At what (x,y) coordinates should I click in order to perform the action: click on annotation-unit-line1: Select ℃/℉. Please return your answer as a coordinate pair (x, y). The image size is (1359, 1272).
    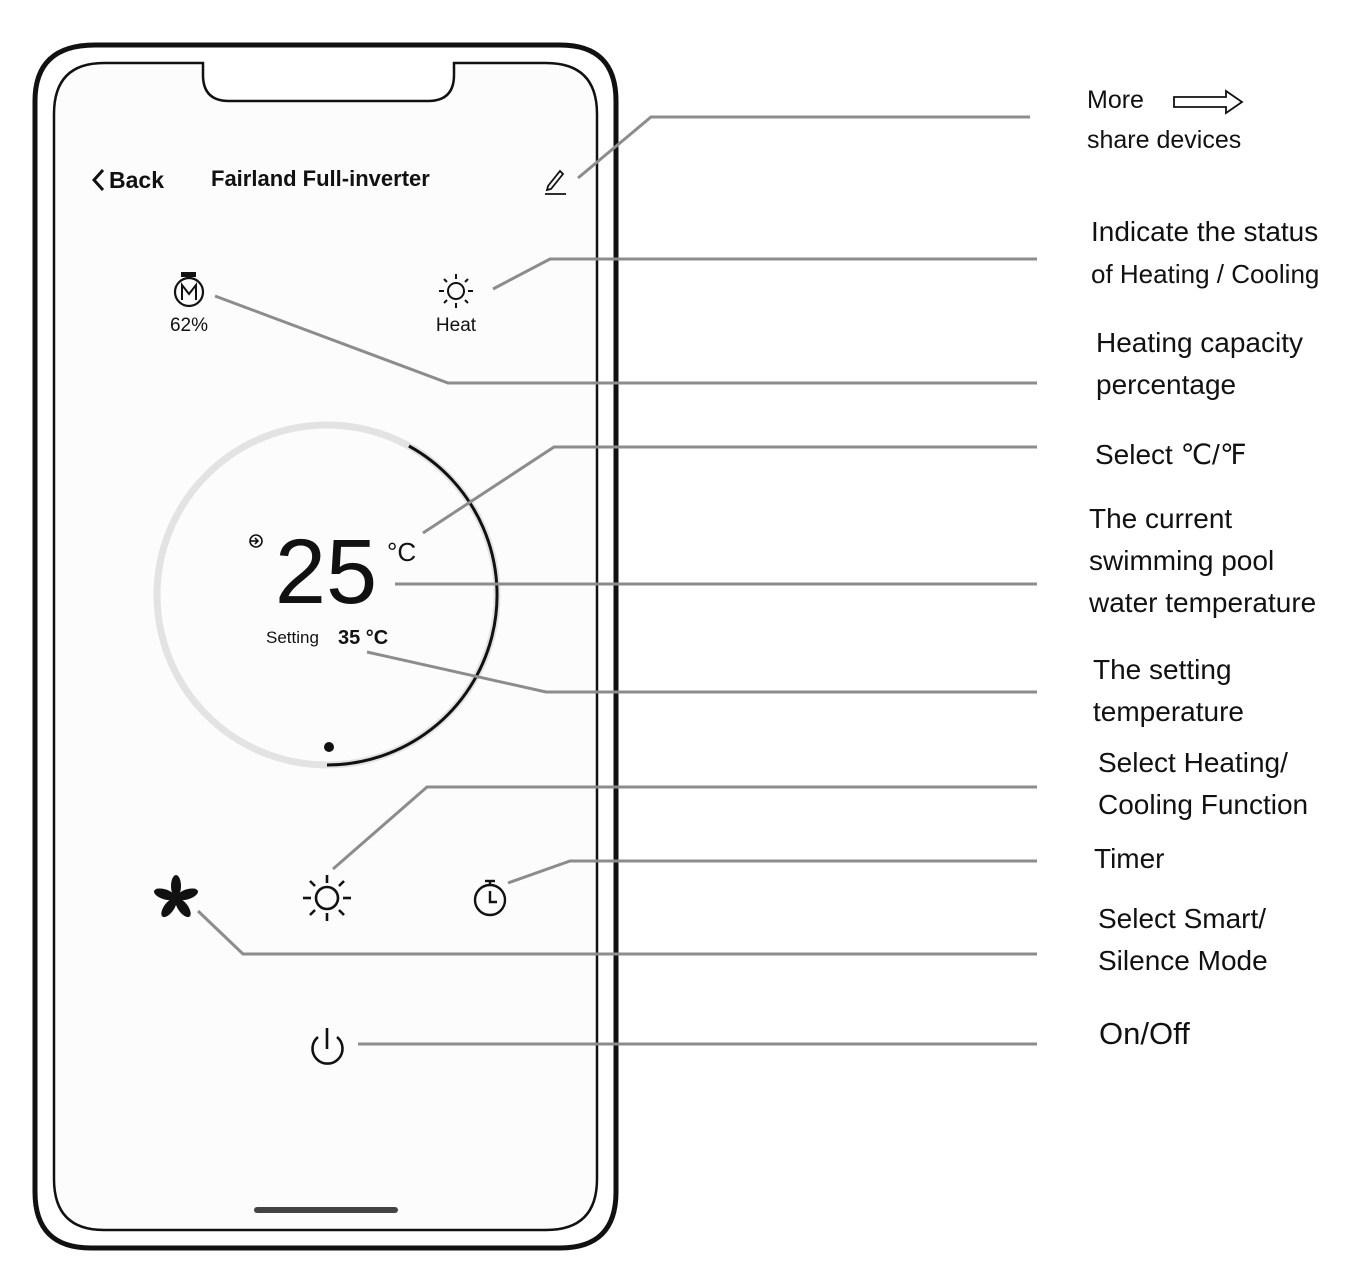
    Looking at the image, I should click on (1171, 454).